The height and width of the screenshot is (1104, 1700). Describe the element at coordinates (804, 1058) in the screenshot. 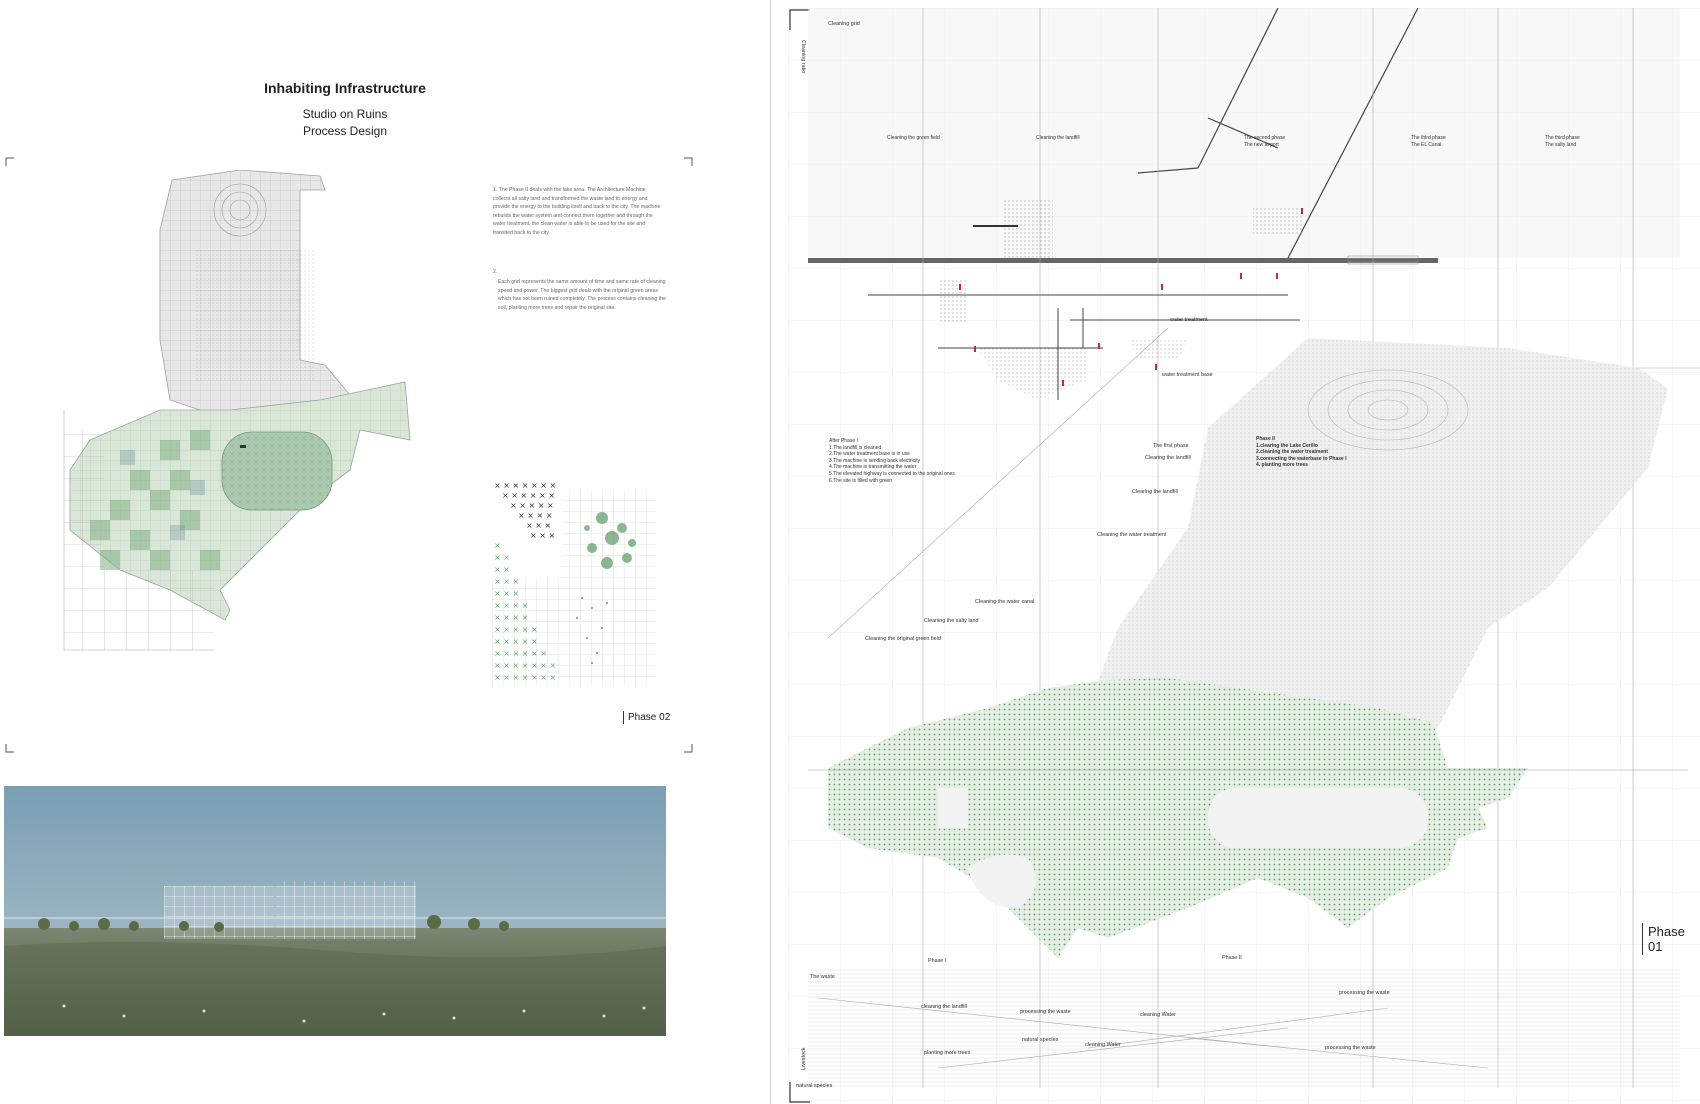

I see `bottom-left-vertical-label: Livestock` at that location.